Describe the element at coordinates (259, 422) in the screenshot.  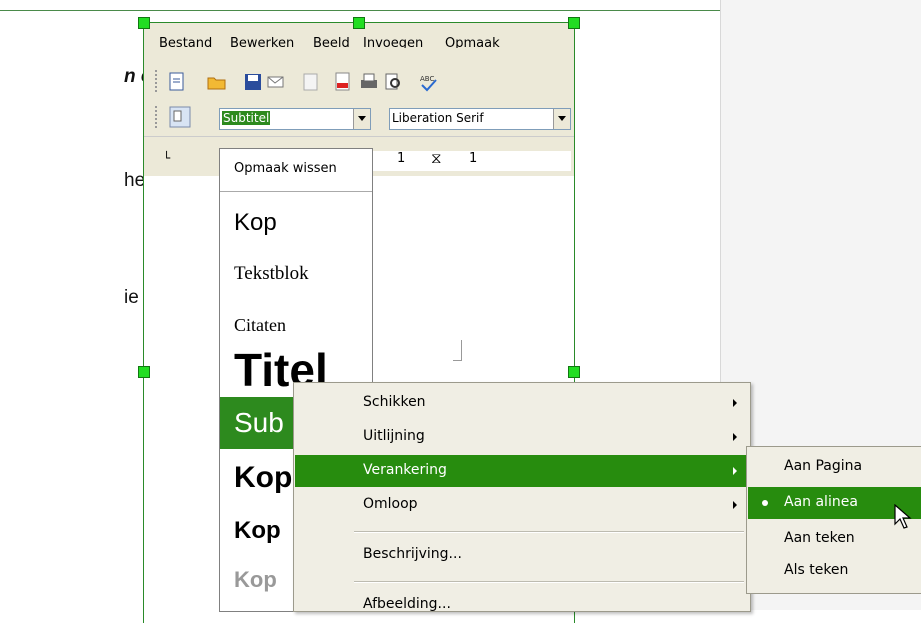
I see `style-item-label: Sub` at that location.